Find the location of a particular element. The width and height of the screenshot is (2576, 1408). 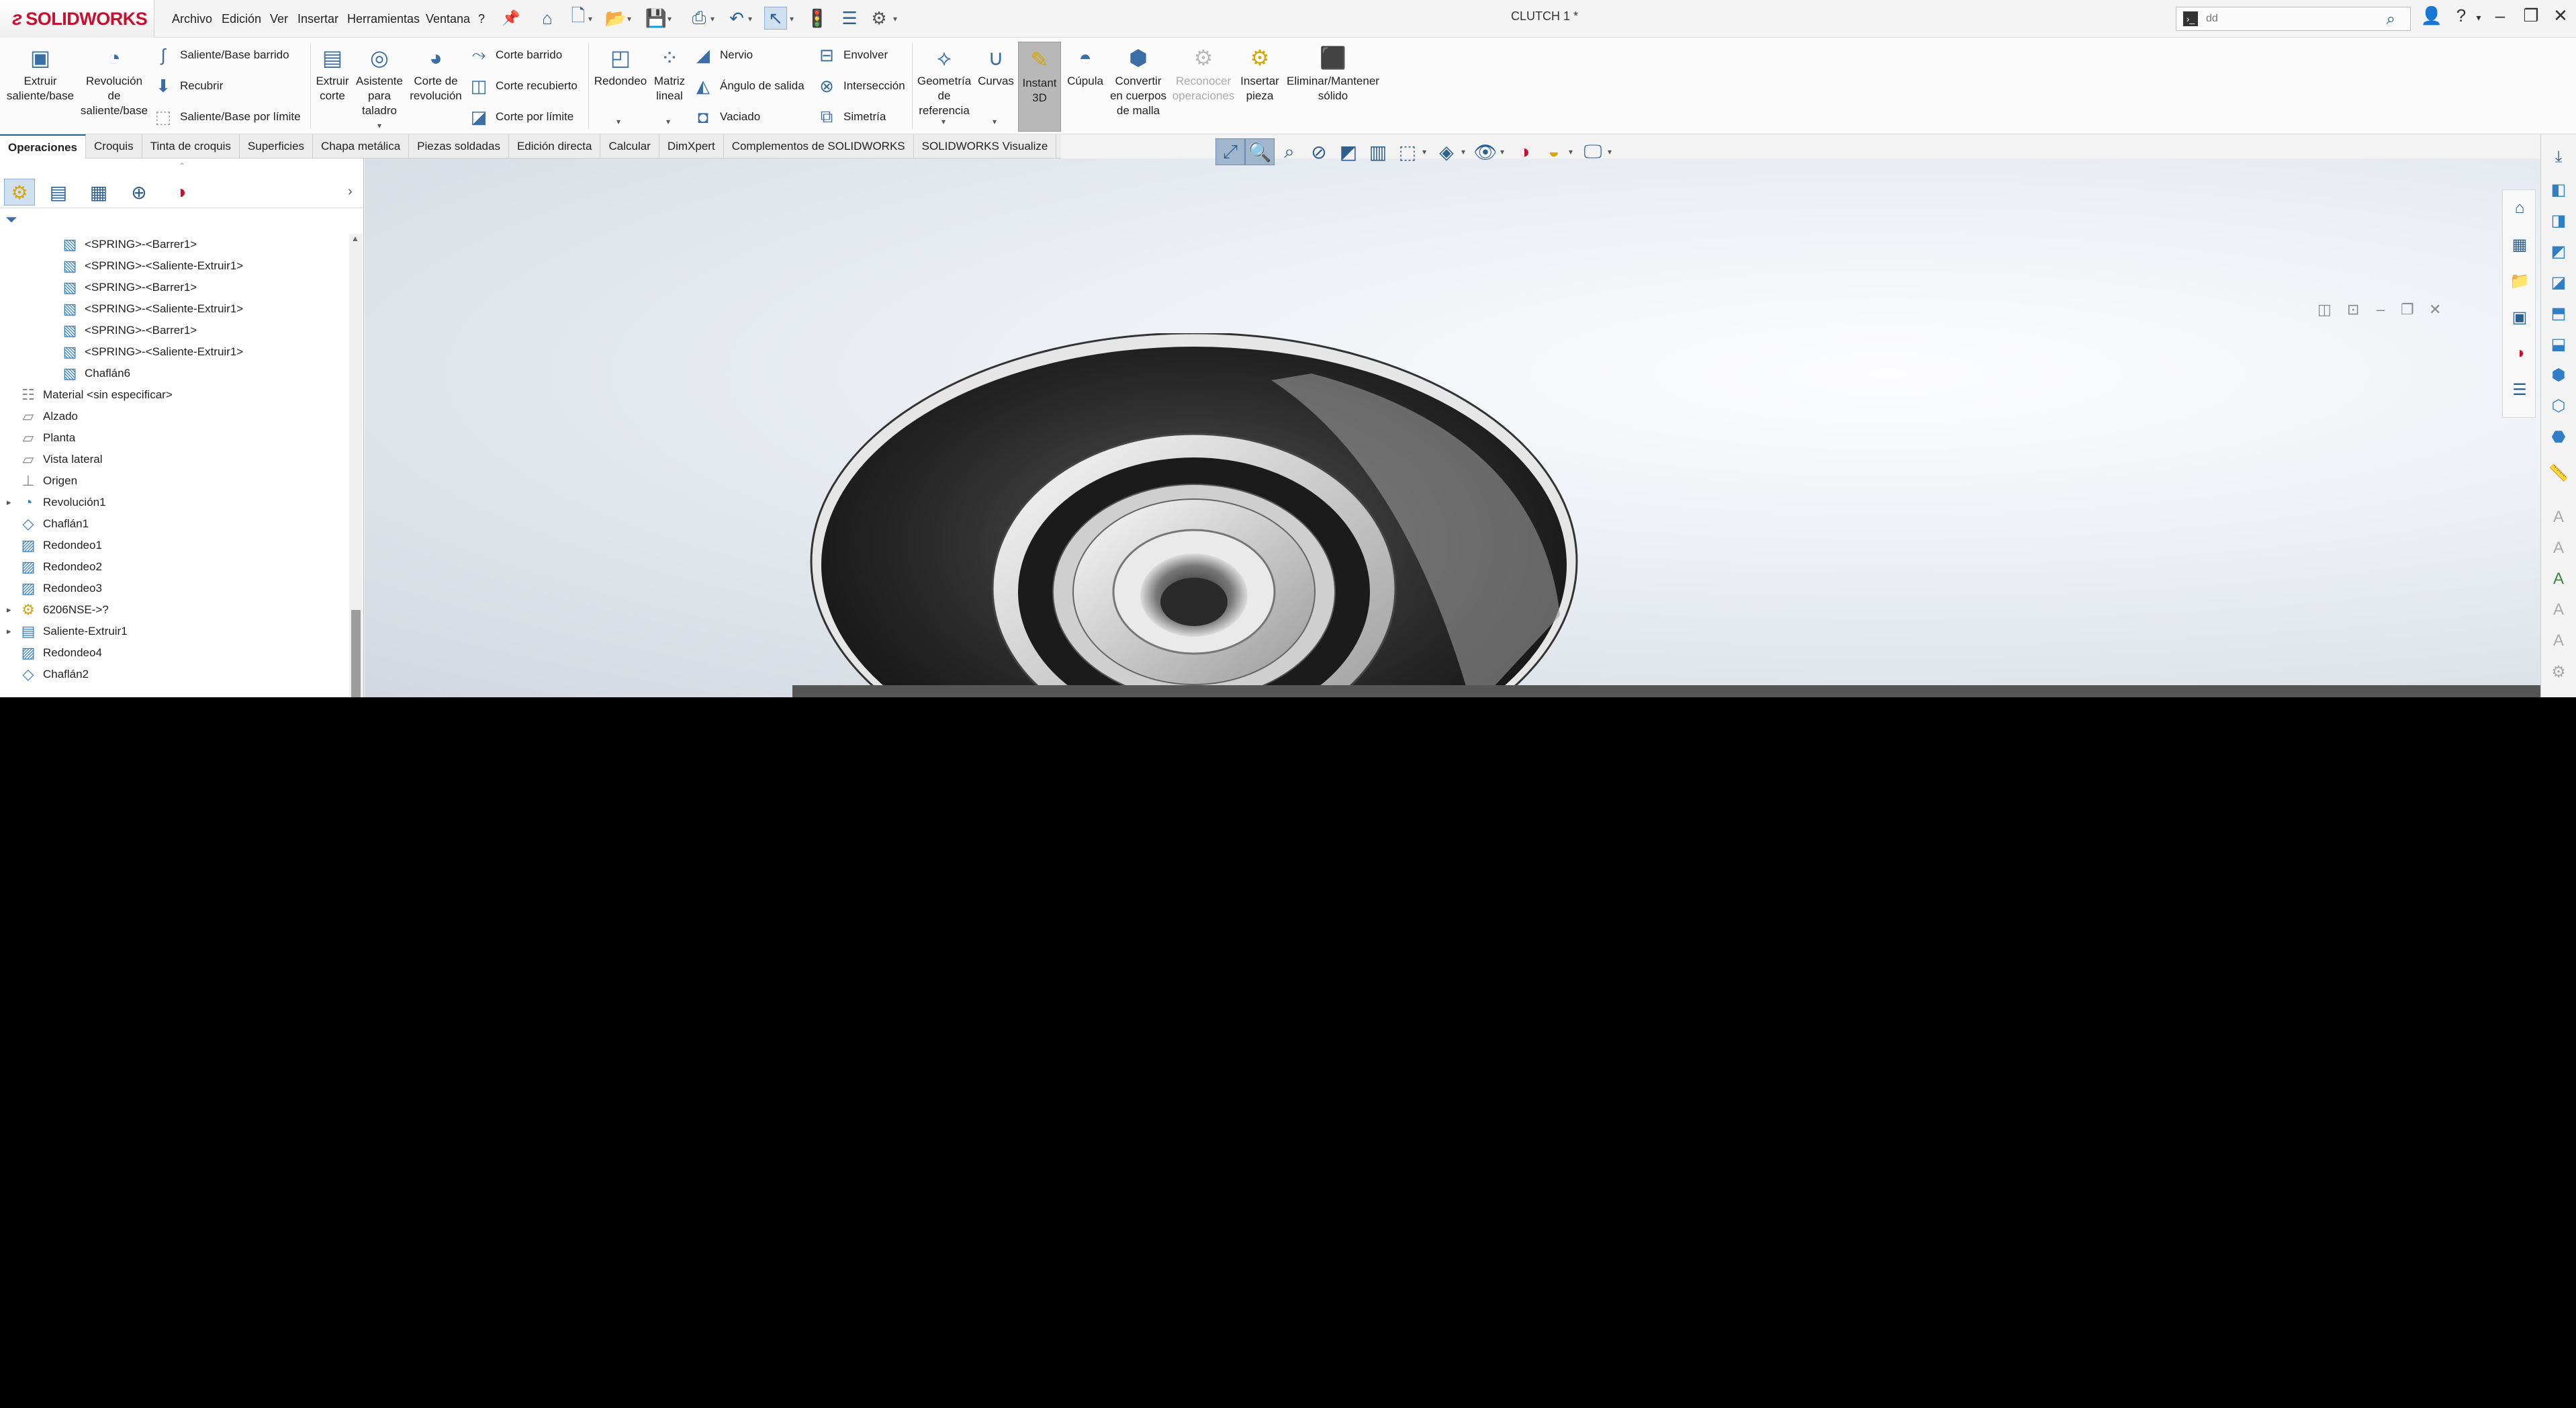

fillet-button: ◰ Redondeo is located at coordinates (620, 66).